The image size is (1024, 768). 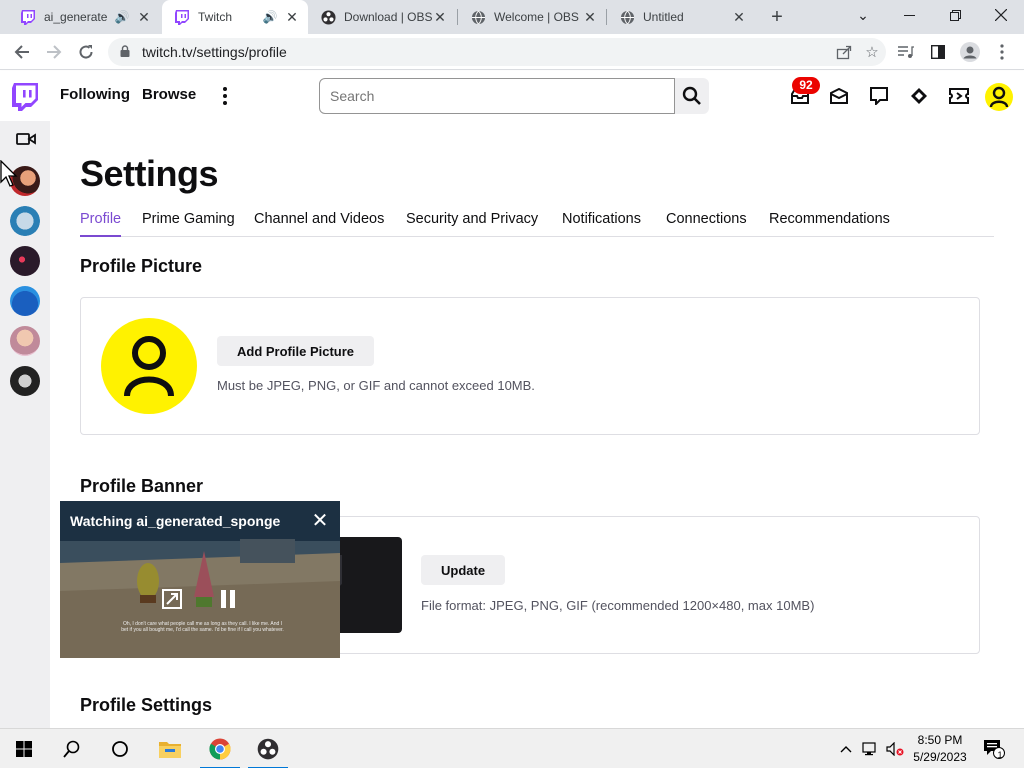 What do you see at coordinates (777, 17) in the screenshot?
I see `new-tab-icon: +` at bounding box center [777, 17].